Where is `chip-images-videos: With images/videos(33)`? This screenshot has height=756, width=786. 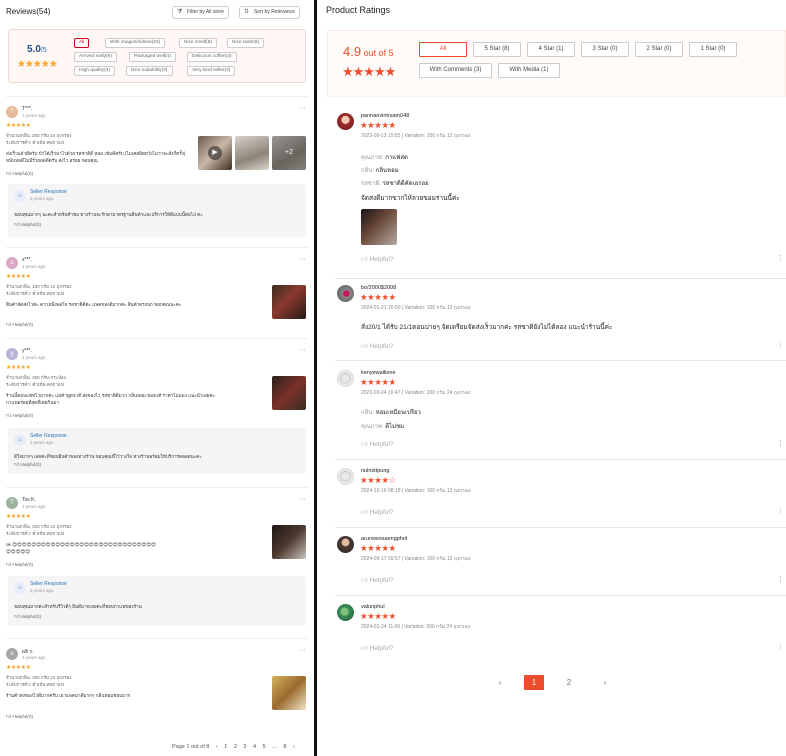 chip-images-videos: With images/videos(33) is located at coordinates (135, 43).